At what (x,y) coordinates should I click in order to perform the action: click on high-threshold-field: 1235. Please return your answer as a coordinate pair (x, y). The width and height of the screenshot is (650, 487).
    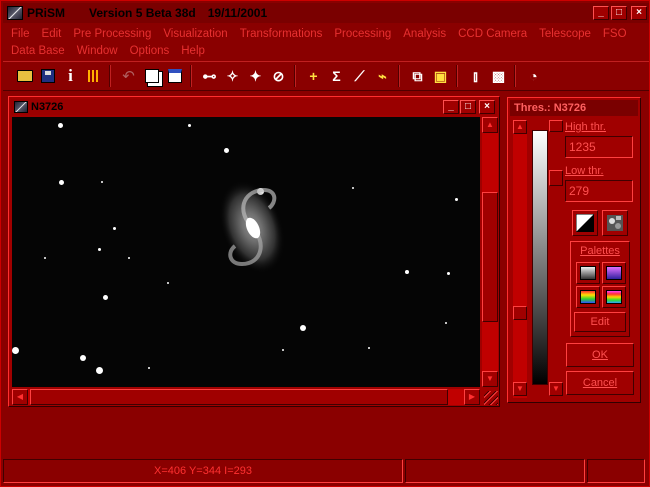
    Looking at the image, I should click on (599, 147).